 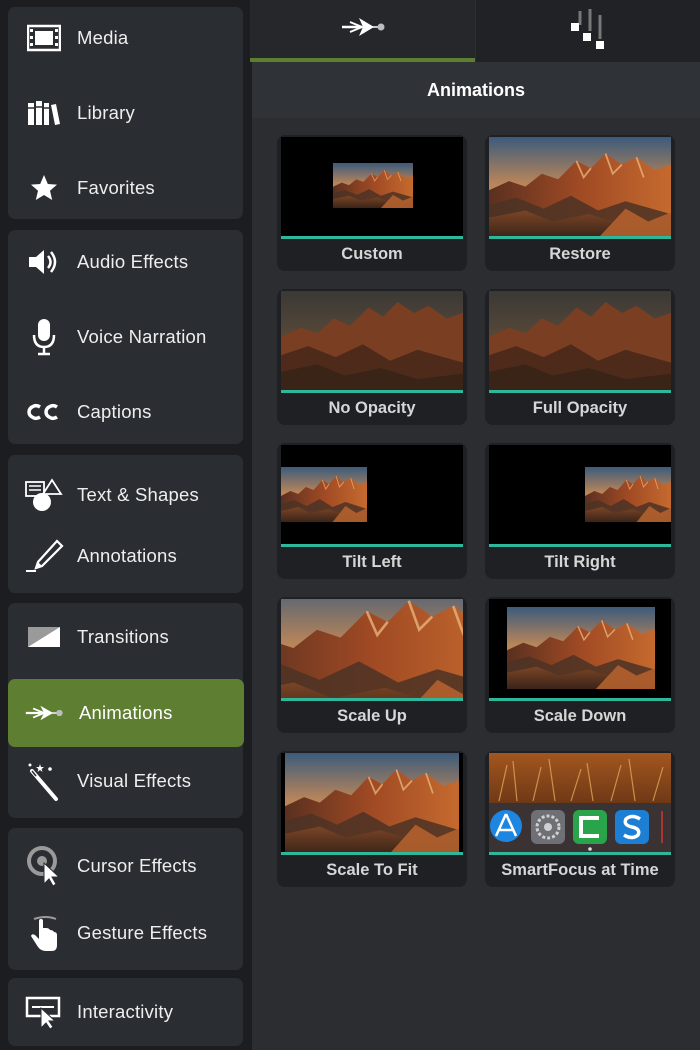 I want to click on gesture-hand-icon, so click(x=44, y=933).